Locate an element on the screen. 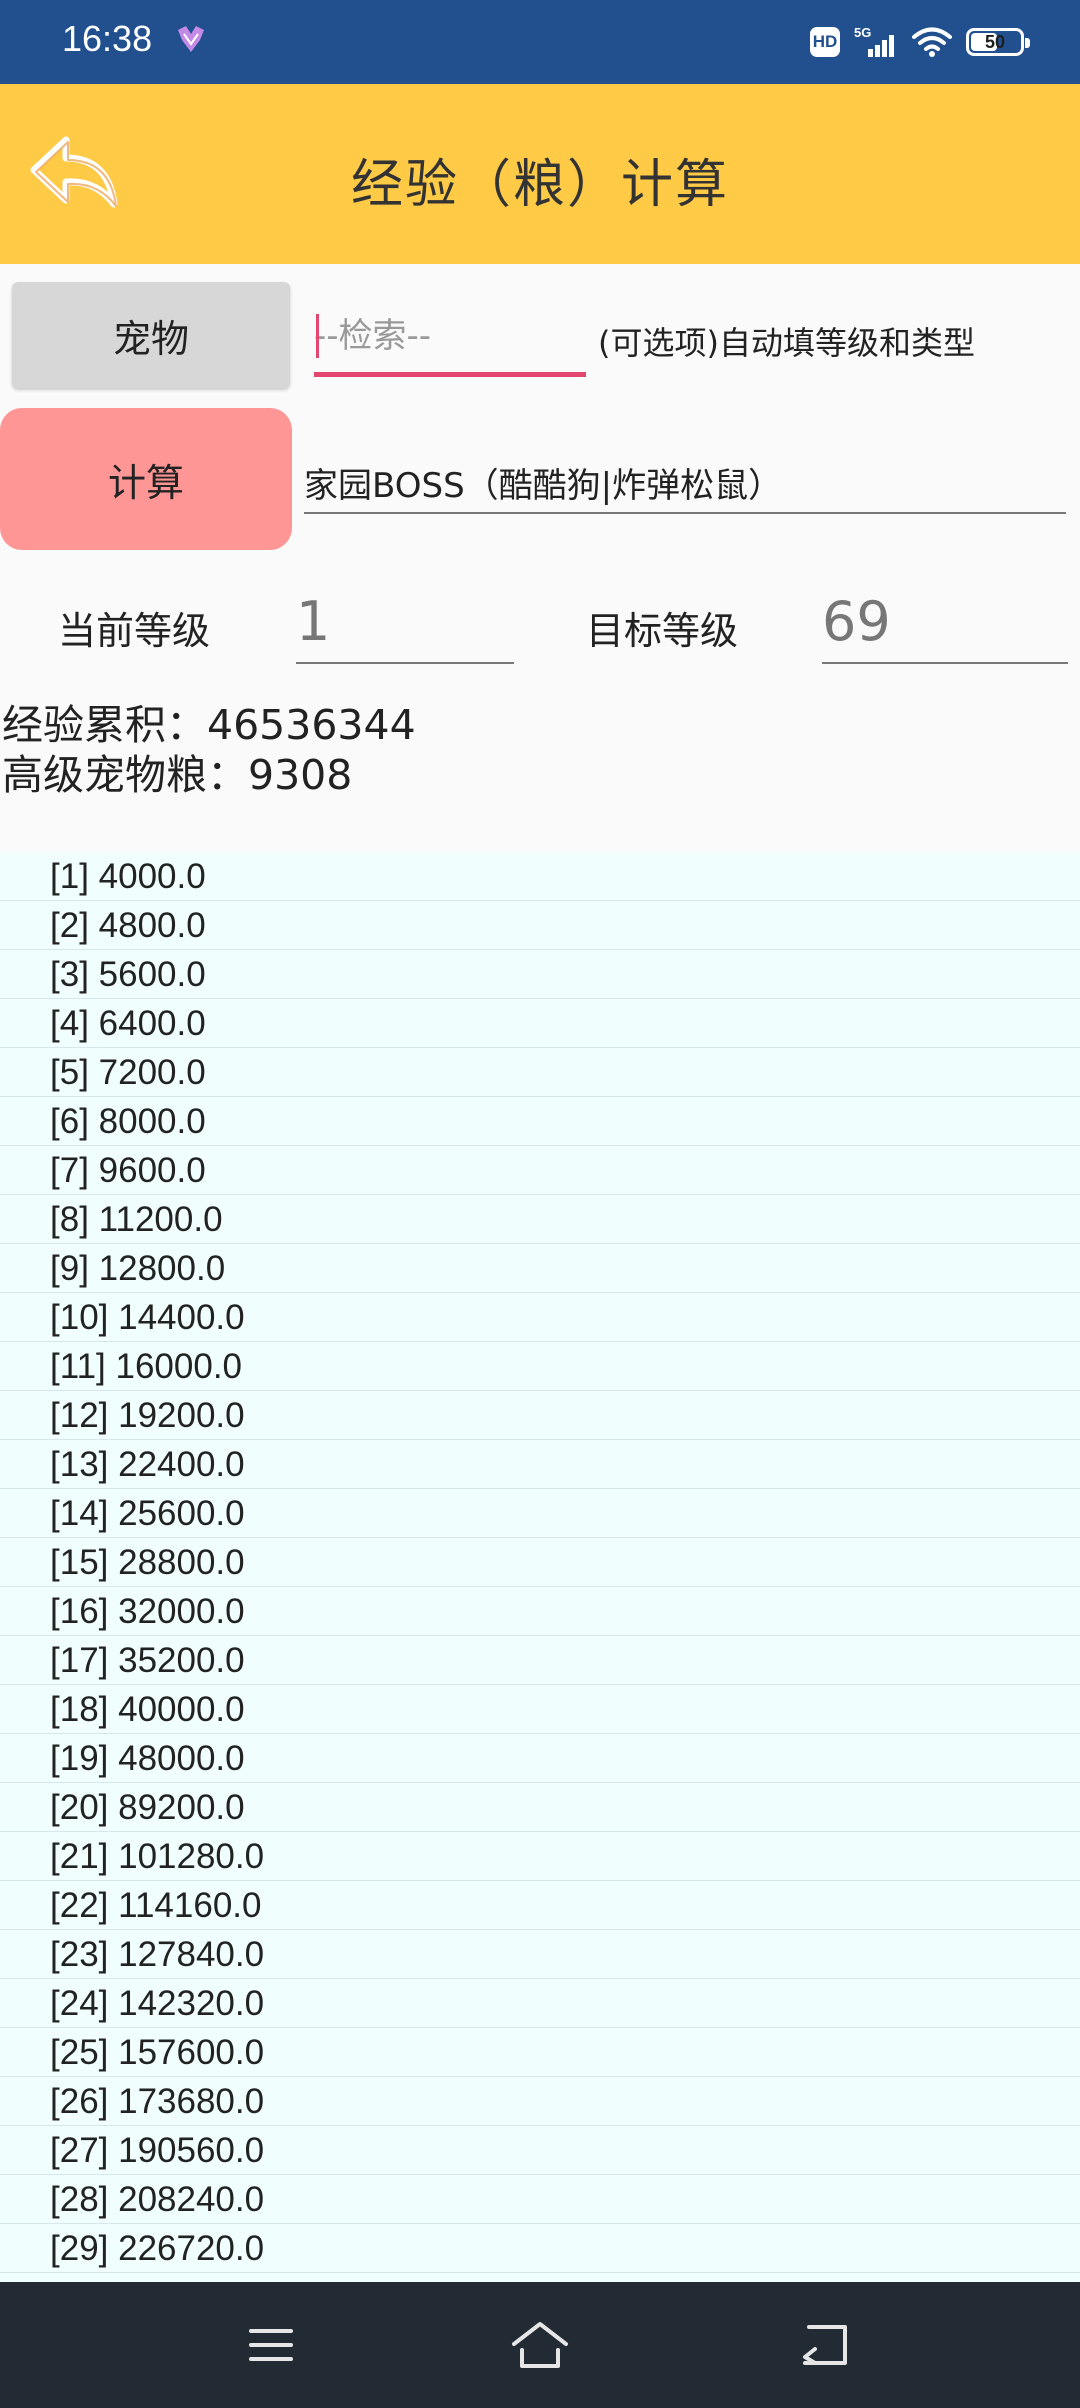 This screenshot has height=2408, width=1080. list-item: [22] 114160.0 is located at coordinates (540, 1905).